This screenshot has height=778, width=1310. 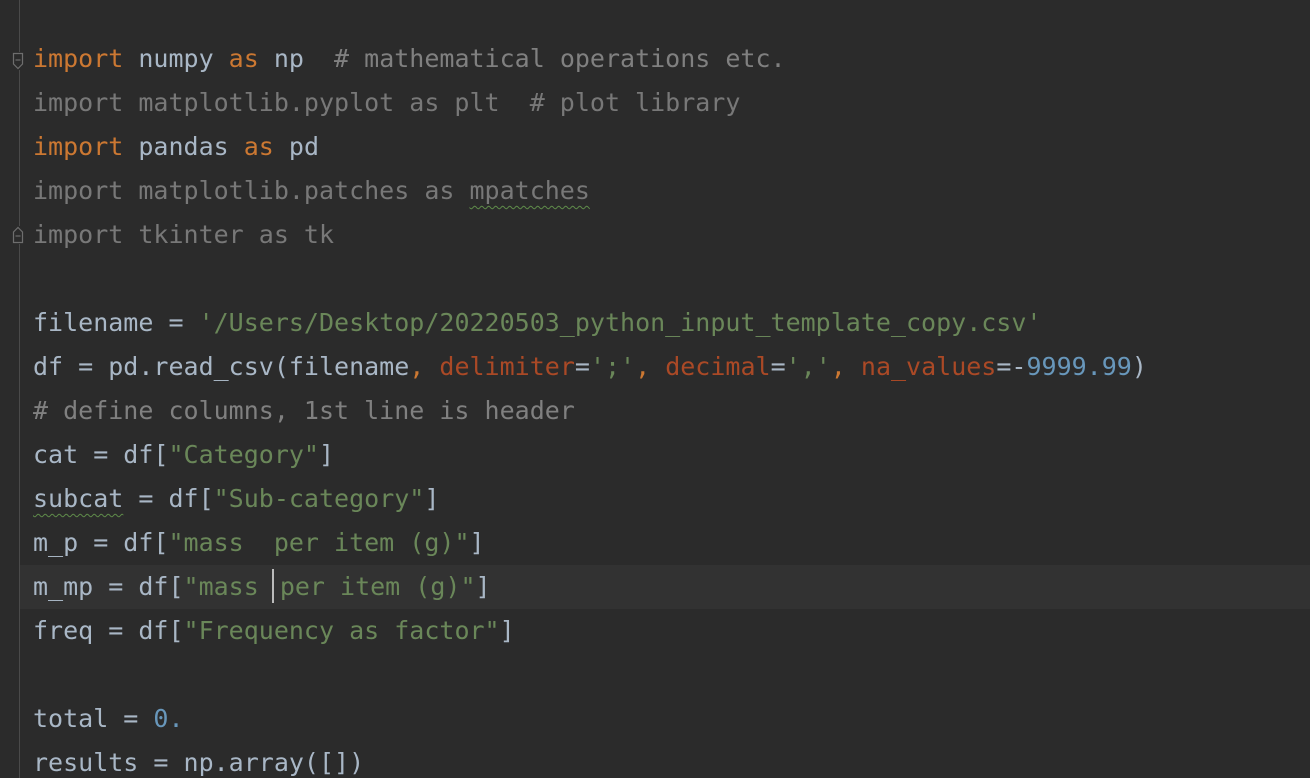 I want to click on fold-end-icon, so click(x=18, y=235).